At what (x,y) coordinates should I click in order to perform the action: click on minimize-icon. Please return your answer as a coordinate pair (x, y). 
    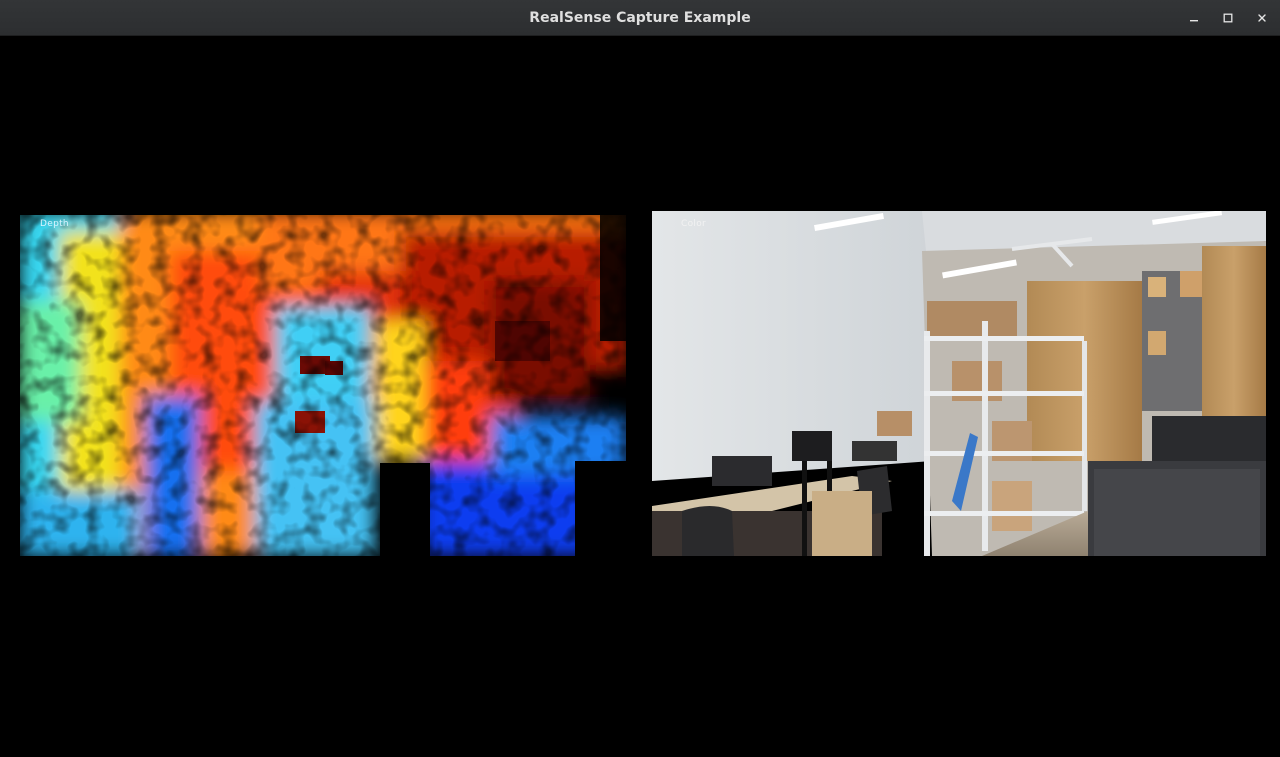
    Looking at the image, I should click on (1194, 21).